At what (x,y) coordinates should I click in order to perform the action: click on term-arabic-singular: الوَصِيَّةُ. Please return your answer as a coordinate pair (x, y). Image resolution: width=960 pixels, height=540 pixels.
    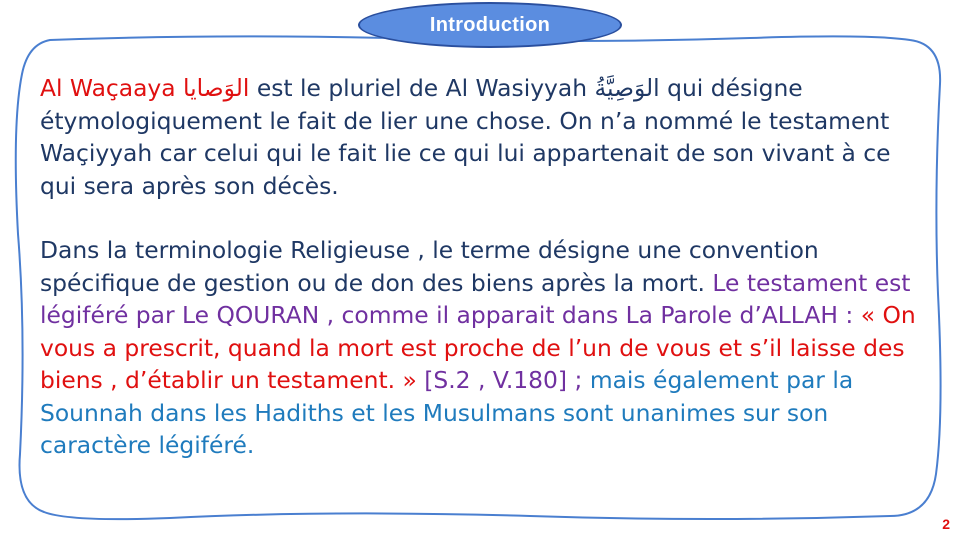
    Looking at the image, I should click on (627, 88).